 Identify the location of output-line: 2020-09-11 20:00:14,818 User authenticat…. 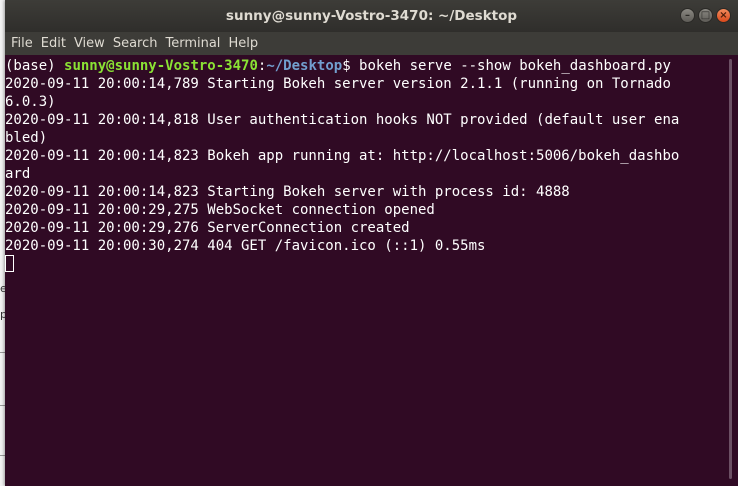
(342, 120).